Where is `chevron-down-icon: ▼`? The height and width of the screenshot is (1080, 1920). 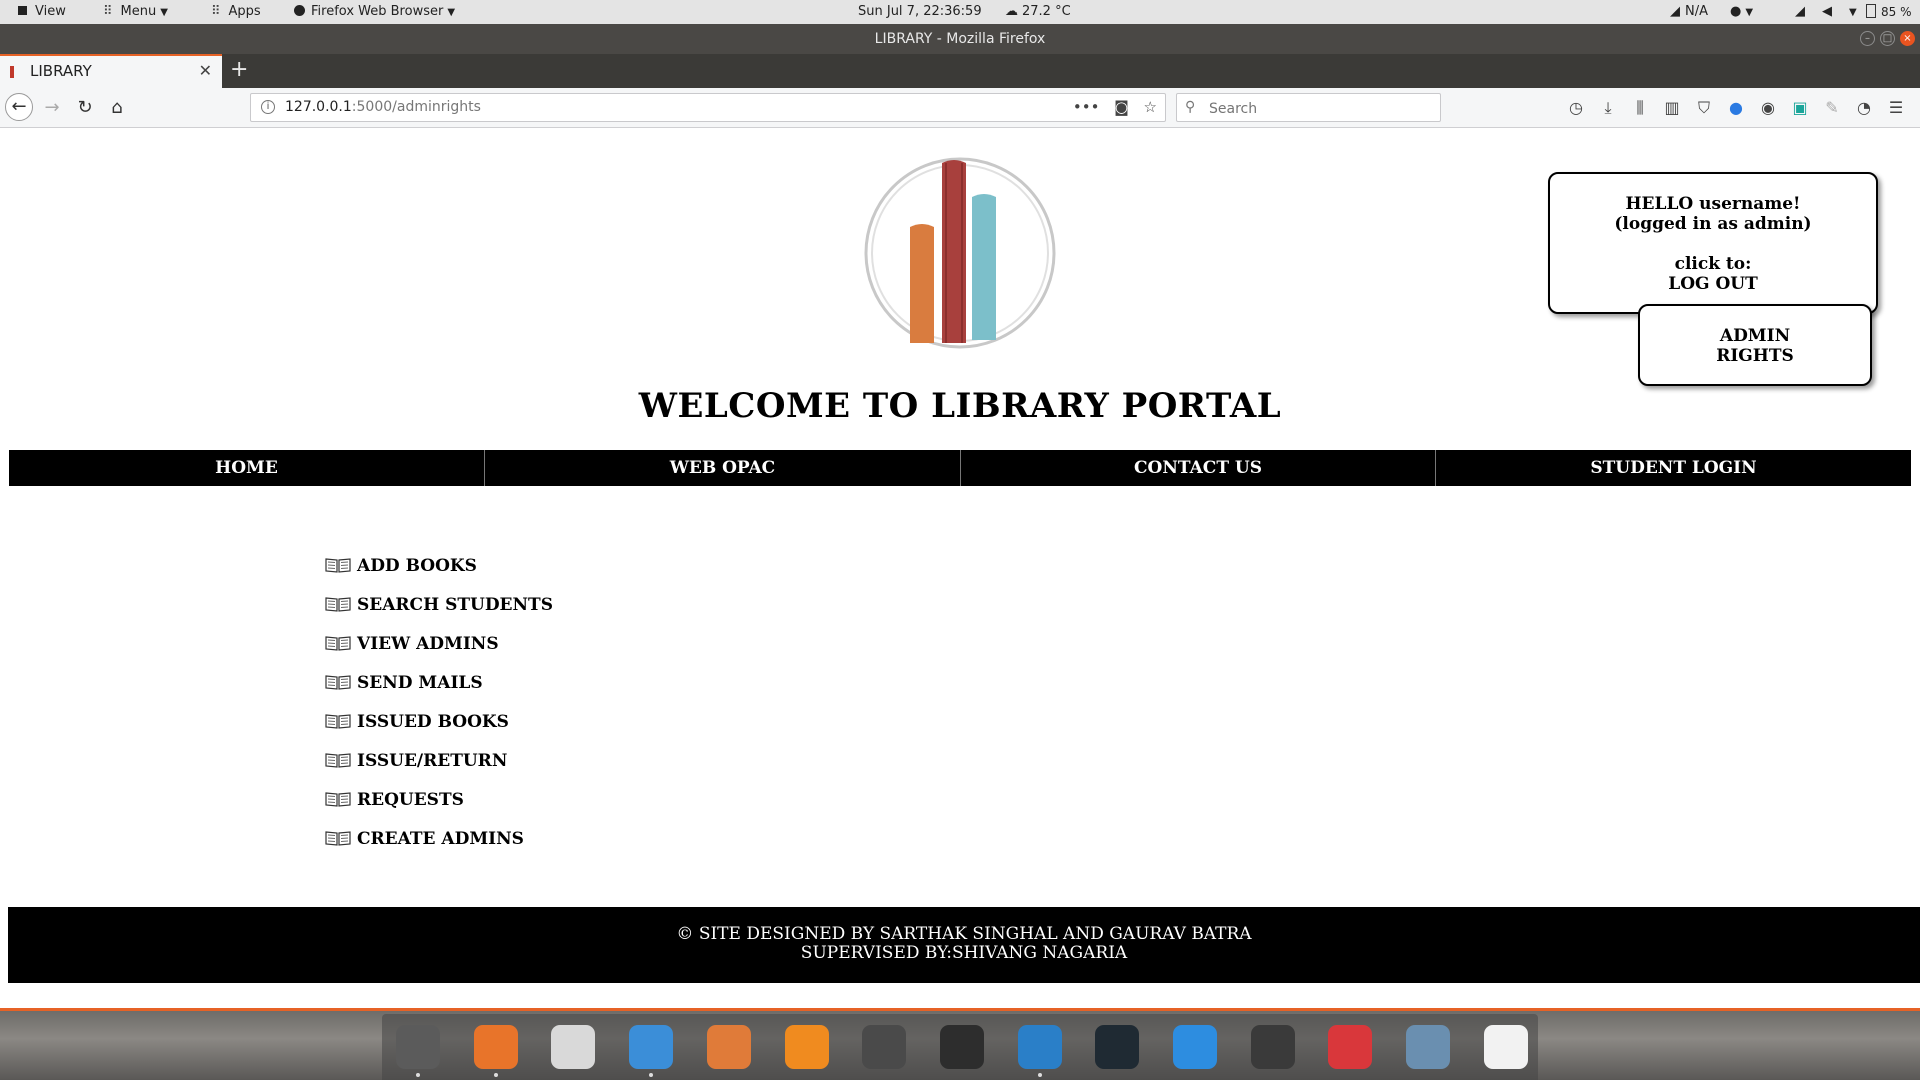 chevron-down-icon: ▼ is located at coordinates (1853, 12).